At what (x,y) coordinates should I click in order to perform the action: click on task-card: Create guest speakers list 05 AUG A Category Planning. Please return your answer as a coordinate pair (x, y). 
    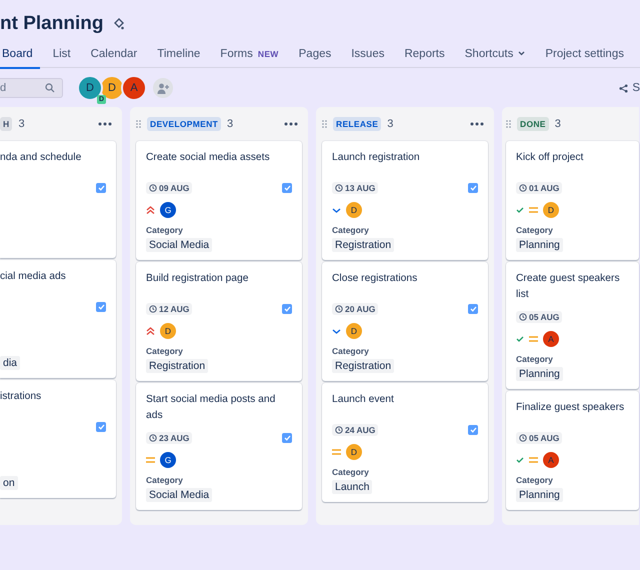
    Looking at the image, I should click on (572, 325).